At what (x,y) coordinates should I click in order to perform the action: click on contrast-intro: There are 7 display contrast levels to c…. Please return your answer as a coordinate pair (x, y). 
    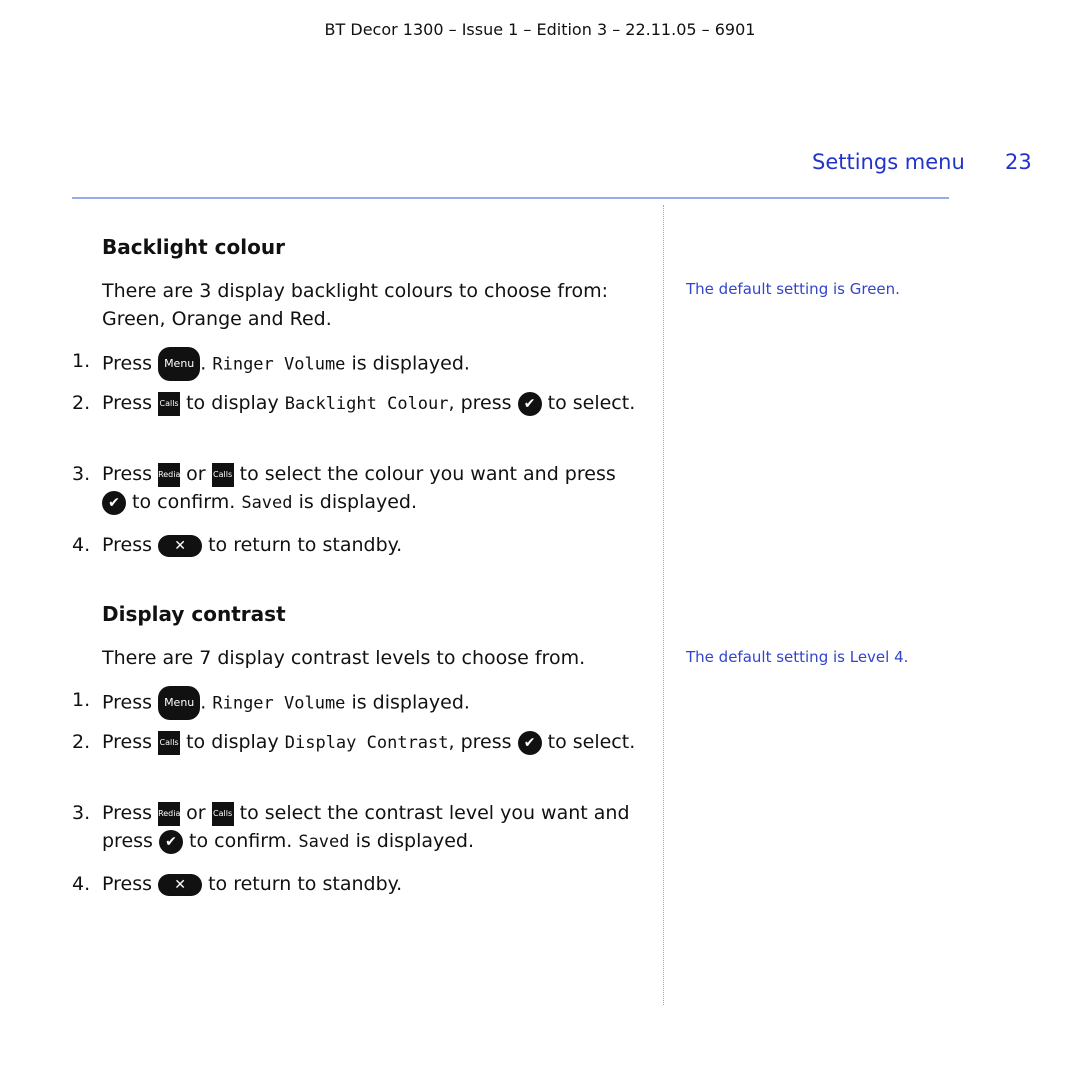
    Looking at the image, I should click on (344, 658).